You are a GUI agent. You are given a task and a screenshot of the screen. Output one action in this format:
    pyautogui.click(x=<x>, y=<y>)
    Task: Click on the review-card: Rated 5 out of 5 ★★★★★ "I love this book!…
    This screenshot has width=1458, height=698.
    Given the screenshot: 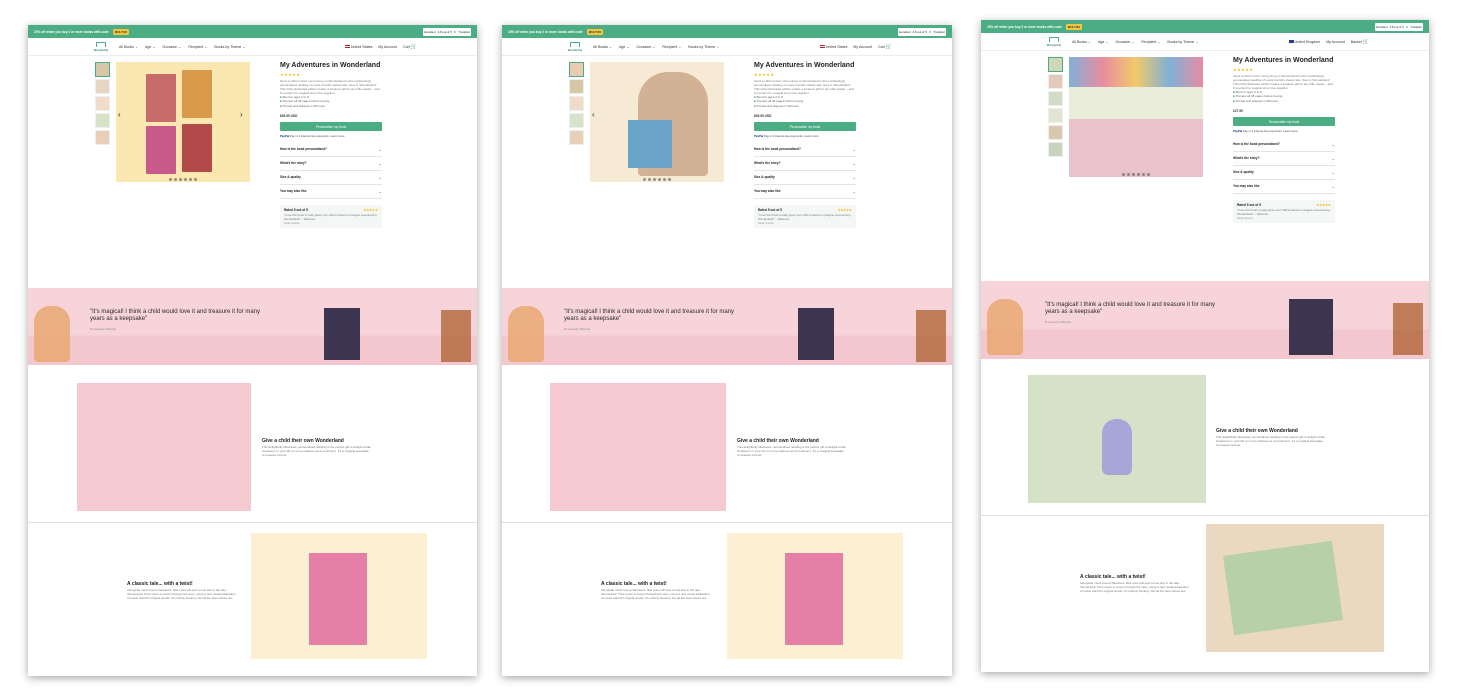 What is the action you would take?
    pyautogui.click(x=331, y=217)
    